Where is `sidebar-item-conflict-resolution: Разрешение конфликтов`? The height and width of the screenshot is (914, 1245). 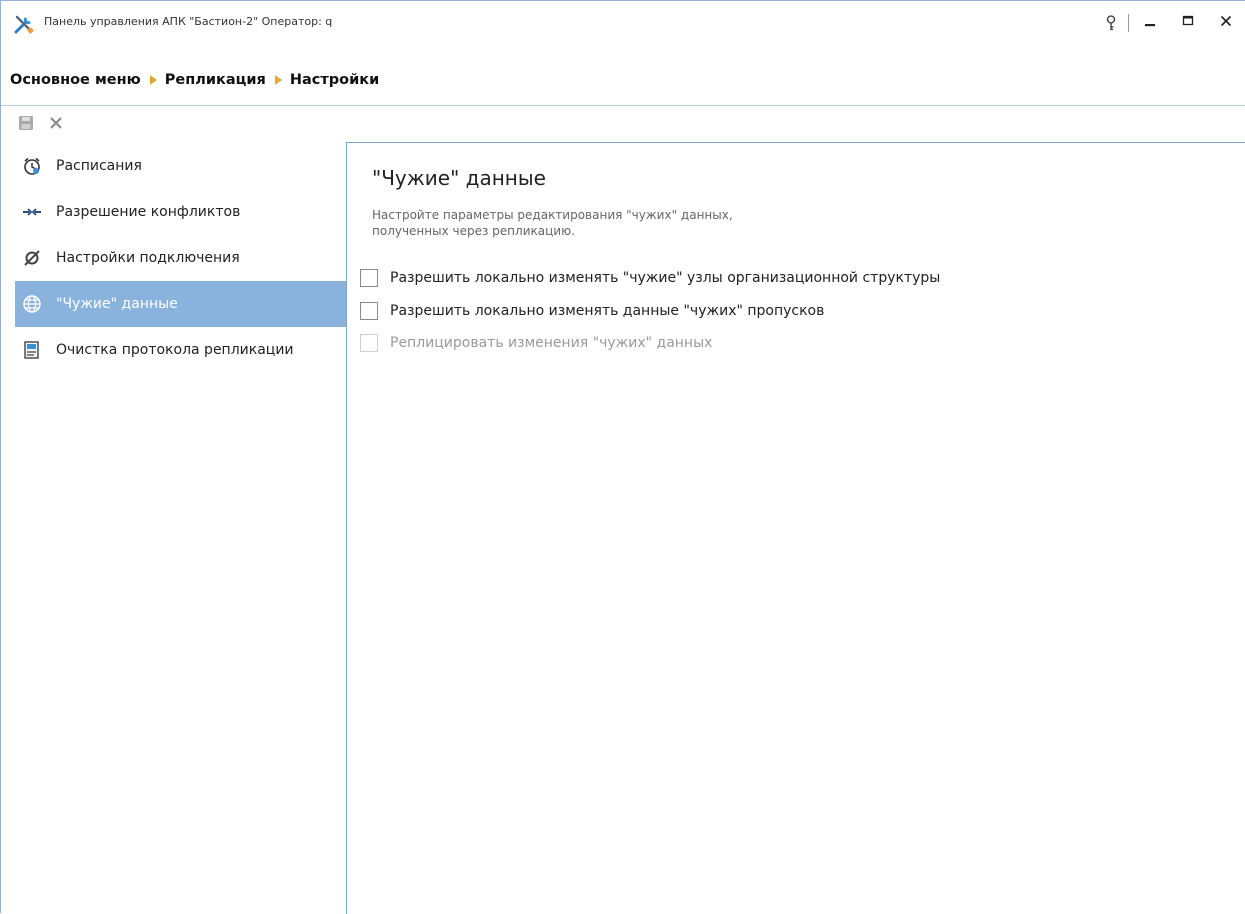
sidebar-item-conflict-resolution: Разрешение конфликтов is located at coordinates (180, 212).